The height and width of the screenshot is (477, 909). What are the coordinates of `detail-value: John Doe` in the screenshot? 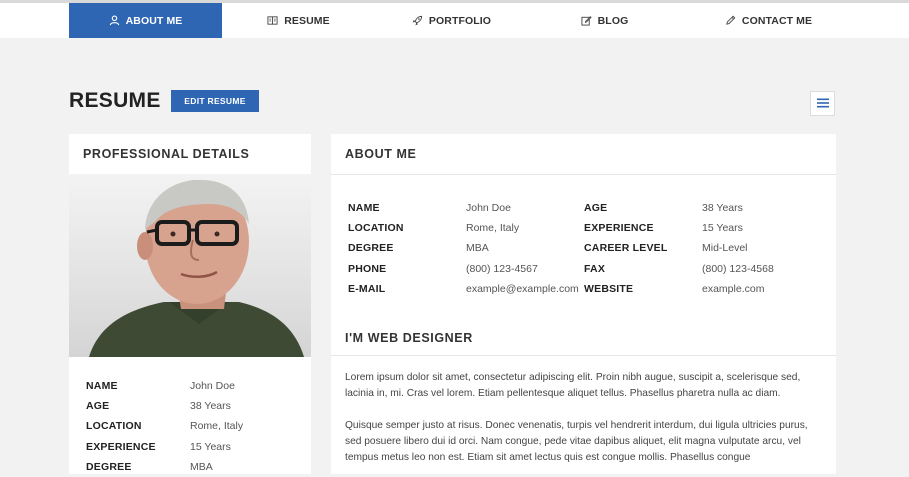 It's located at (212, 386).